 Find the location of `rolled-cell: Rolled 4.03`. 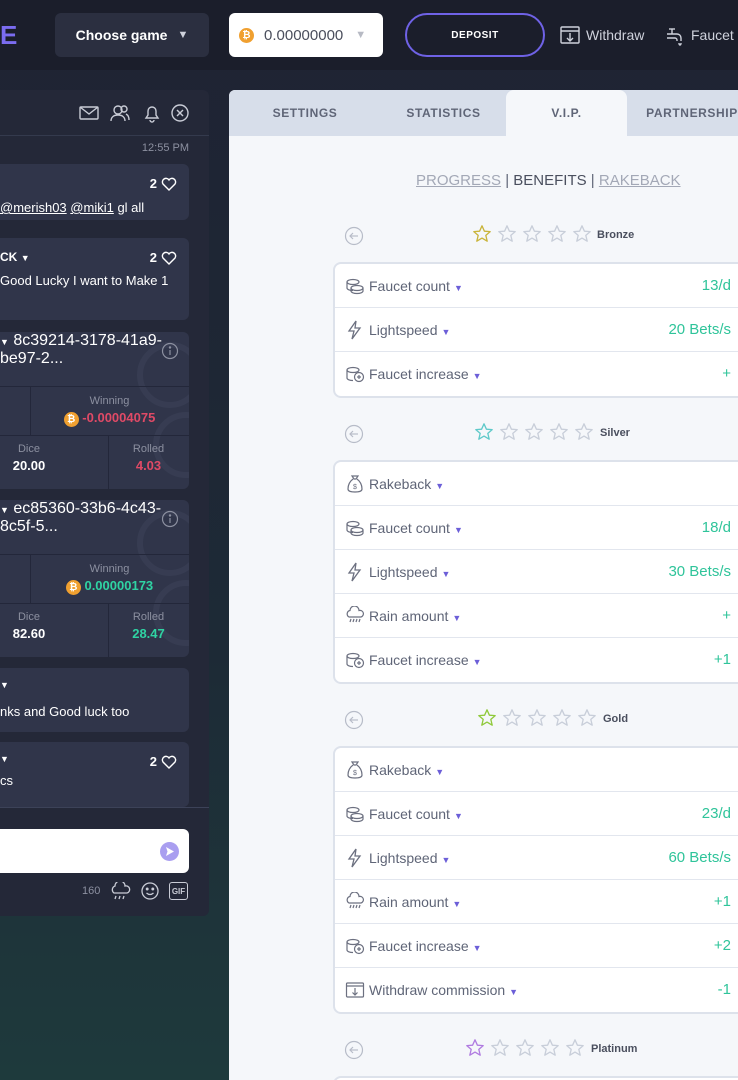

rolled-cell: Rolled 4.03 is located at coordinates (148, 458).